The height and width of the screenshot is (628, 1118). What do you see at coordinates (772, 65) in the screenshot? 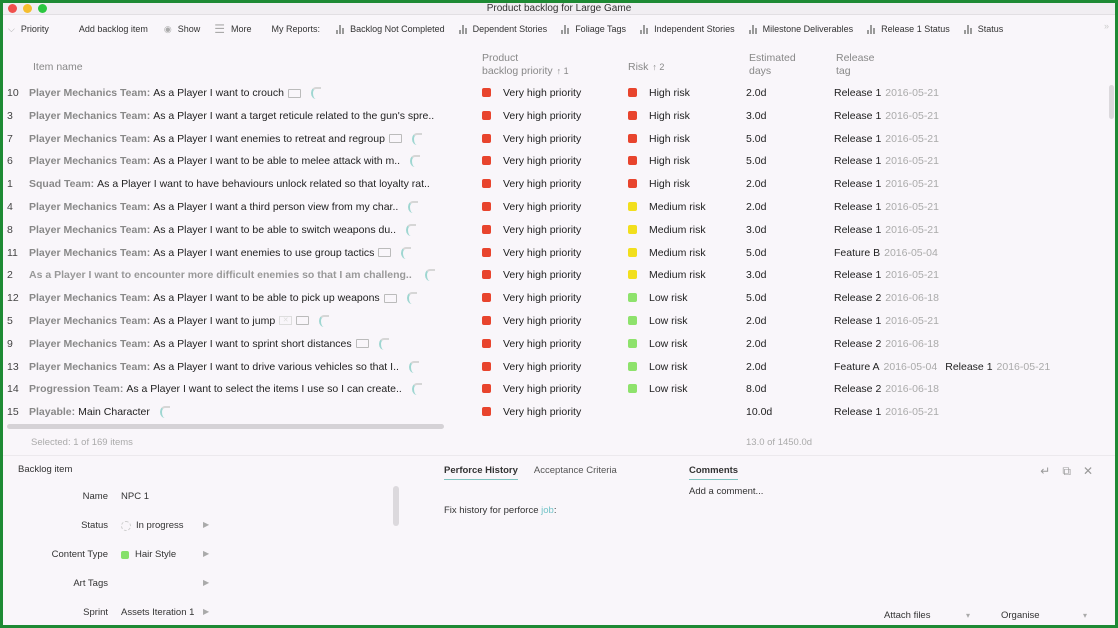
I see `column-header-estimated-days: Estimated days` at bounding box center [772, 65].